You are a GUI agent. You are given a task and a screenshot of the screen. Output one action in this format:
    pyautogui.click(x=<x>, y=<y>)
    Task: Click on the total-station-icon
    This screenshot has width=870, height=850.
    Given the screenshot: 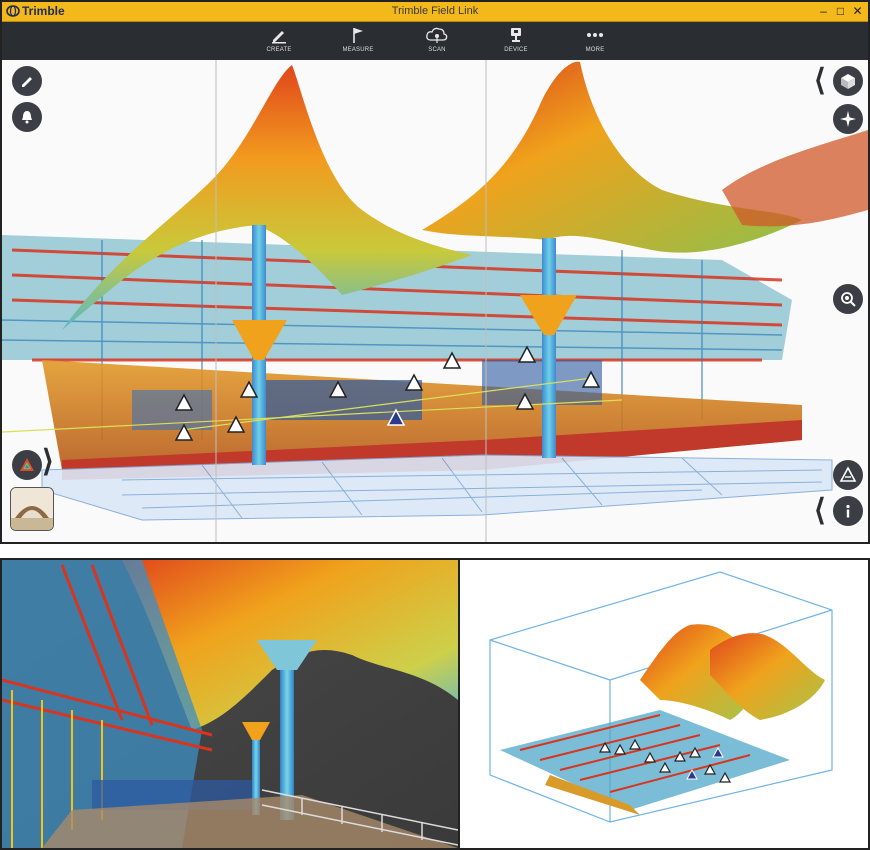 What is the action you would take?
    pyautogui.click(x=516, y=35)
    